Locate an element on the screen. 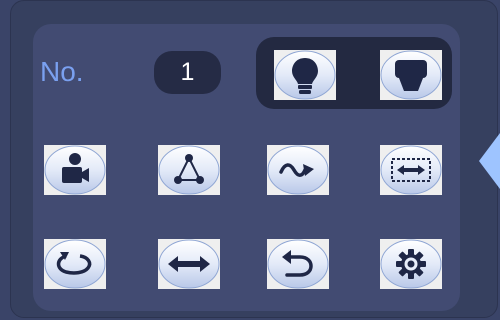  expand-arrow-icon is located at coordinates (489, 161).